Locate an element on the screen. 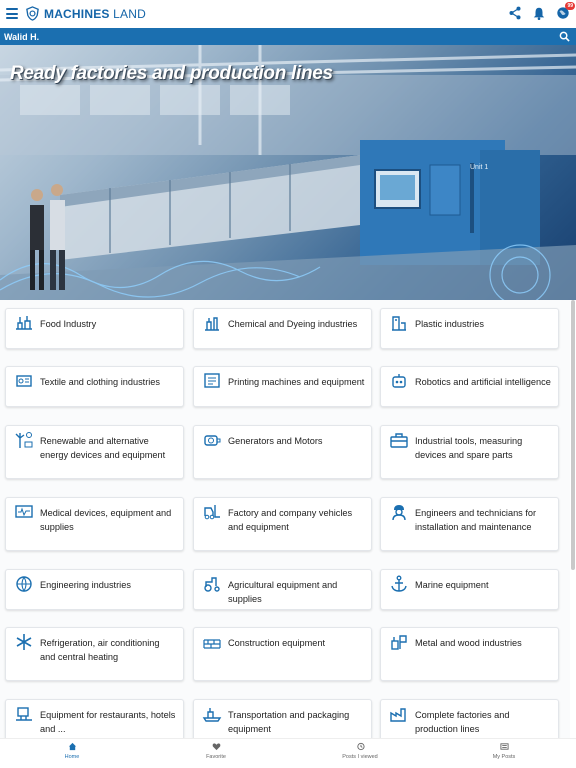  medical-monitor-icon is located at coordinates (24, 511).